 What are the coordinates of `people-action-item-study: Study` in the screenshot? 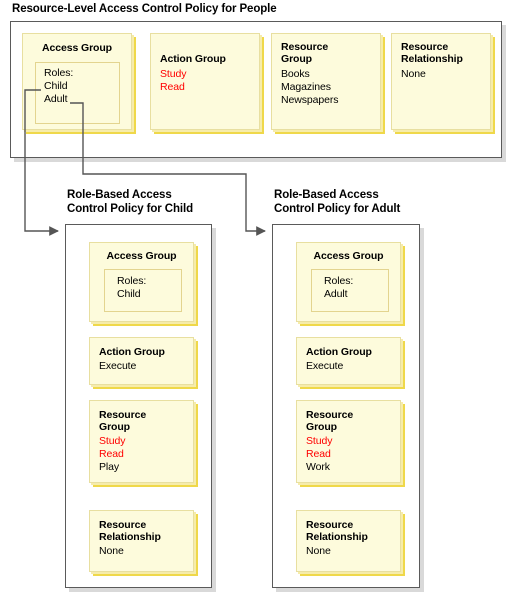 It's located at (173, 74).